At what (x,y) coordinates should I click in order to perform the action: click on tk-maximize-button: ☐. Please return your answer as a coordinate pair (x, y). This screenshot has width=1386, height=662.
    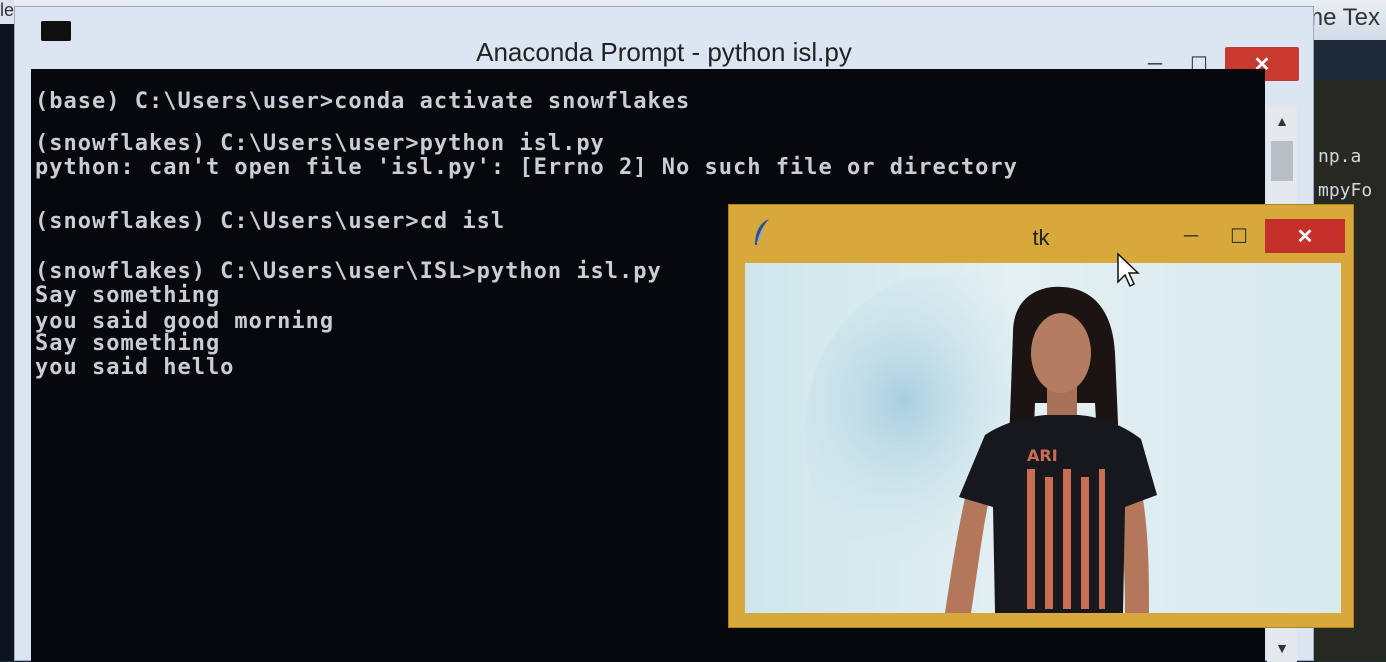
    Looking at the image, I should click on (1239, 236).